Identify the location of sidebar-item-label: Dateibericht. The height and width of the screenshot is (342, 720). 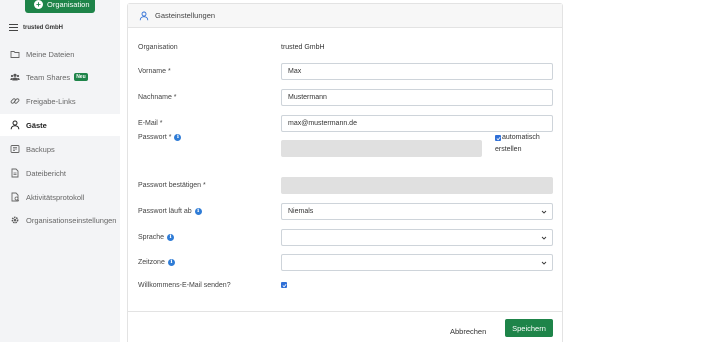
(46, 173).